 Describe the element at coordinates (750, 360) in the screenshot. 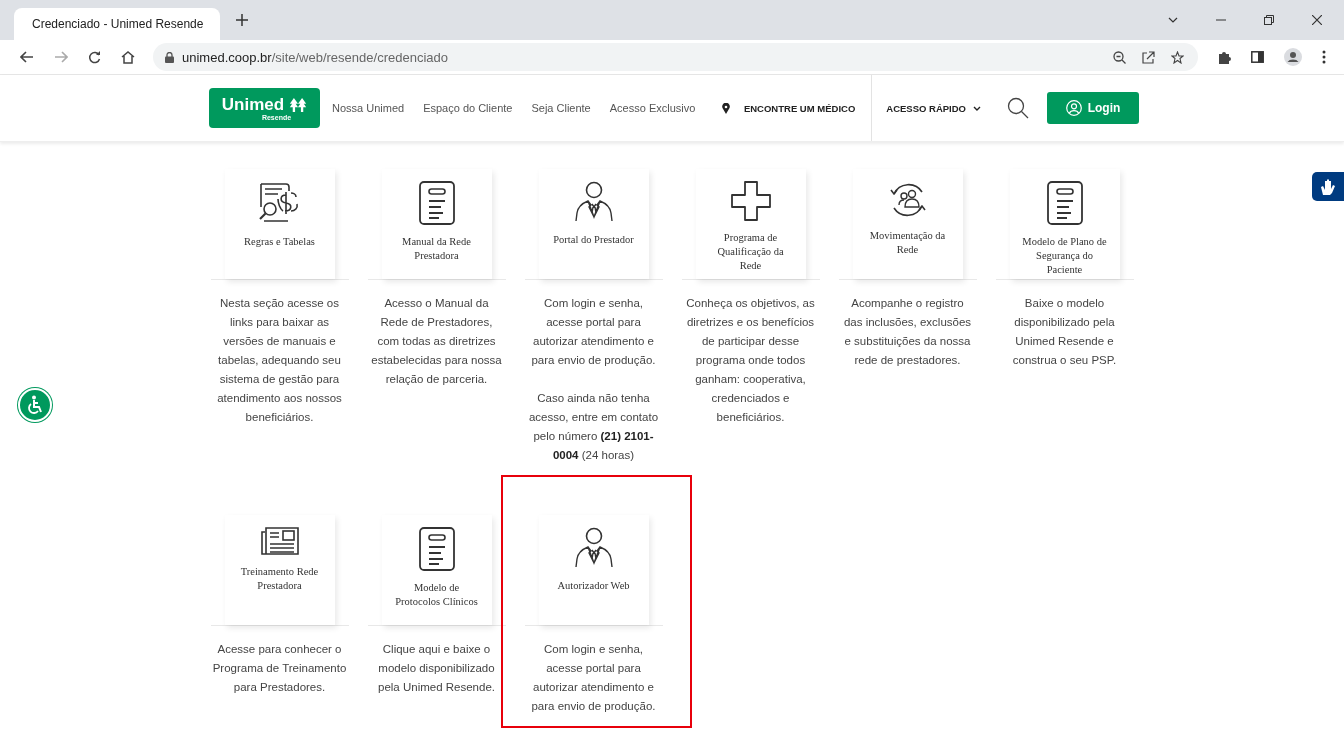

I see `description: Conheça os objetivos, as diretrizes e os benefícios de participar desse programa onde todos ganham: cooperativa, credenciados e beneficiários.` at that location.